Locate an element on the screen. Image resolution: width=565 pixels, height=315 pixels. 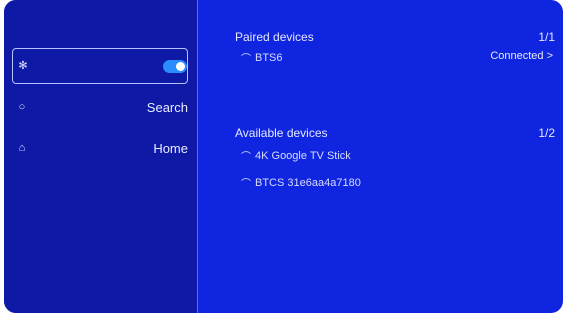
sidebar-item-bluetooth: ✻ is located at coordinates (100, 66).